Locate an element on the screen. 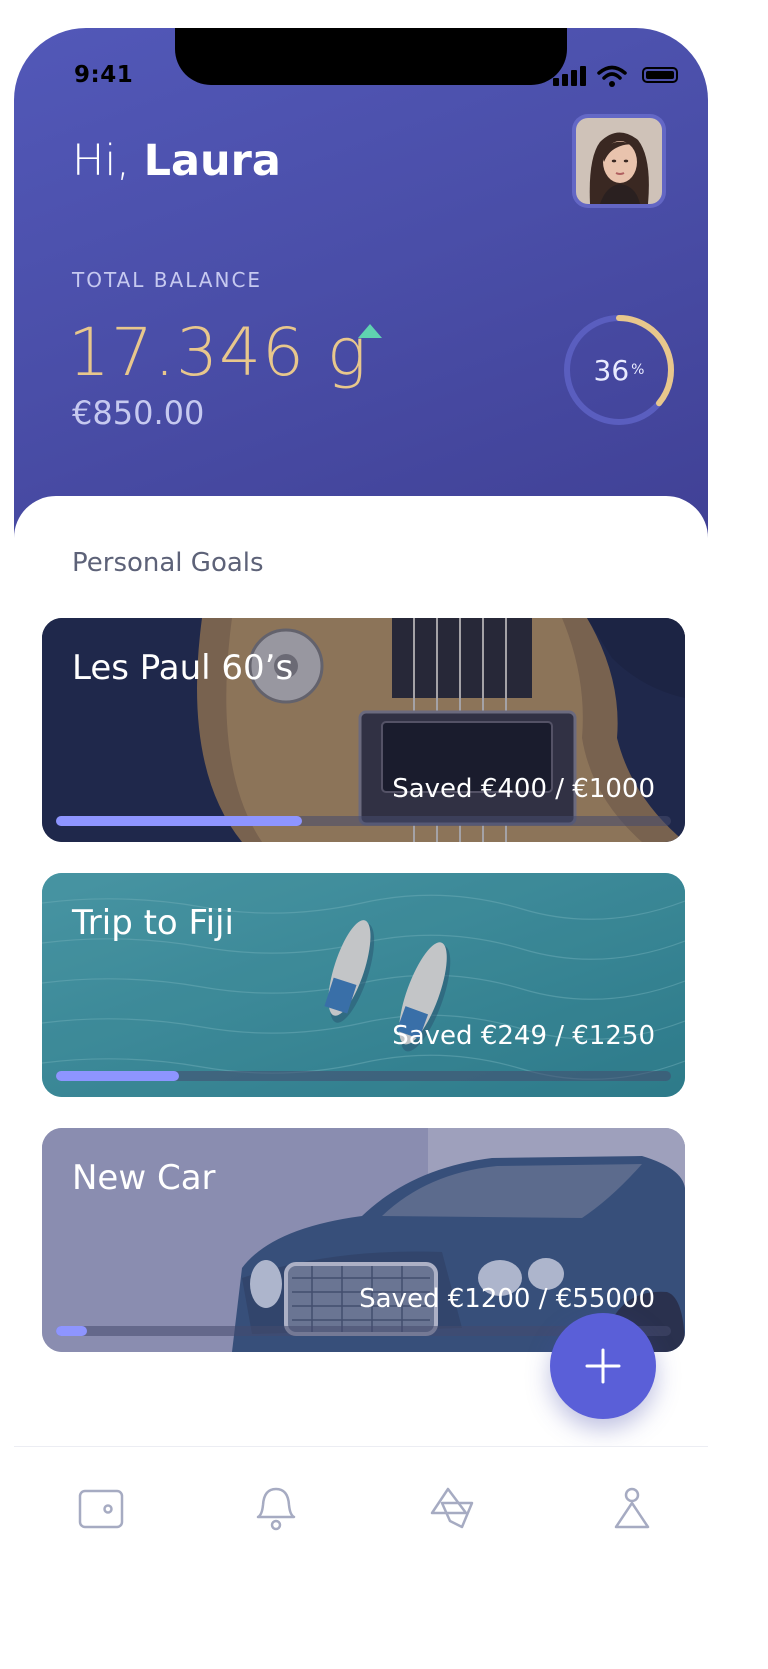  tab-bar is located at coordinates (361, 1498).